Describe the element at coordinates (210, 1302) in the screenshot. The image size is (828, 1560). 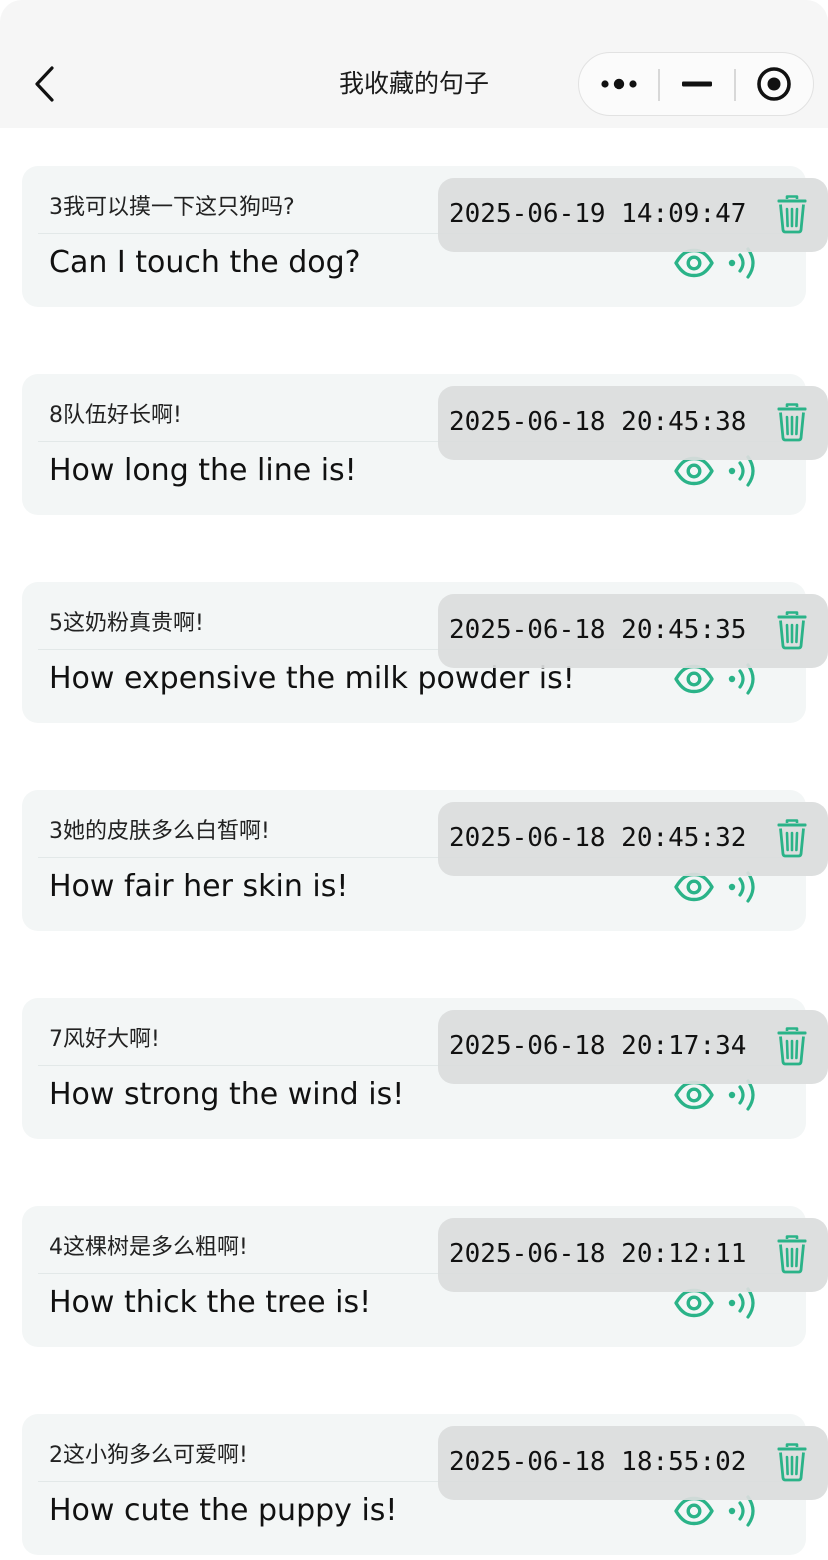
I see `english-sentence: How thick the tree is!` at that location.